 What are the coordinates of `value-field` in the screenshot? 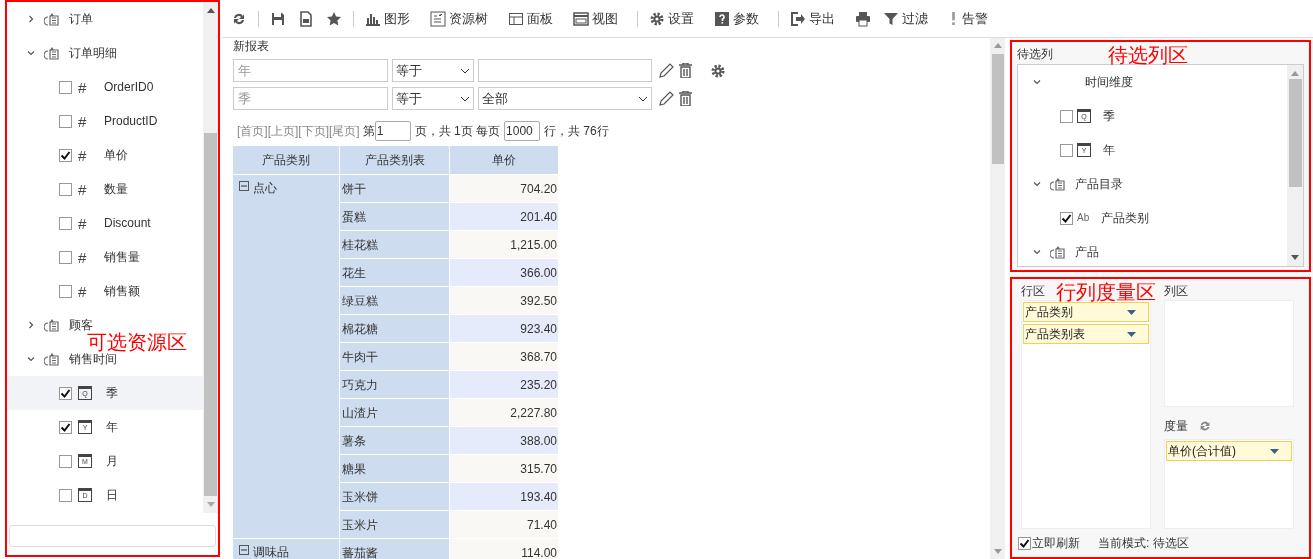 It's located at (565, 70).